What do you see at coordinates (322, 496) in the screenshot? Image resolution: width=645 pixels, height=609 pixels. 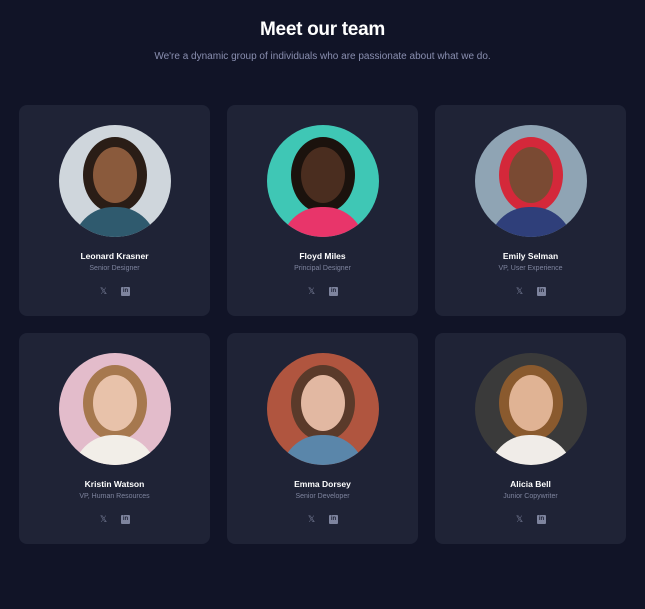 I see `member-role: Senior Developer` at bounding box center [322, 496].